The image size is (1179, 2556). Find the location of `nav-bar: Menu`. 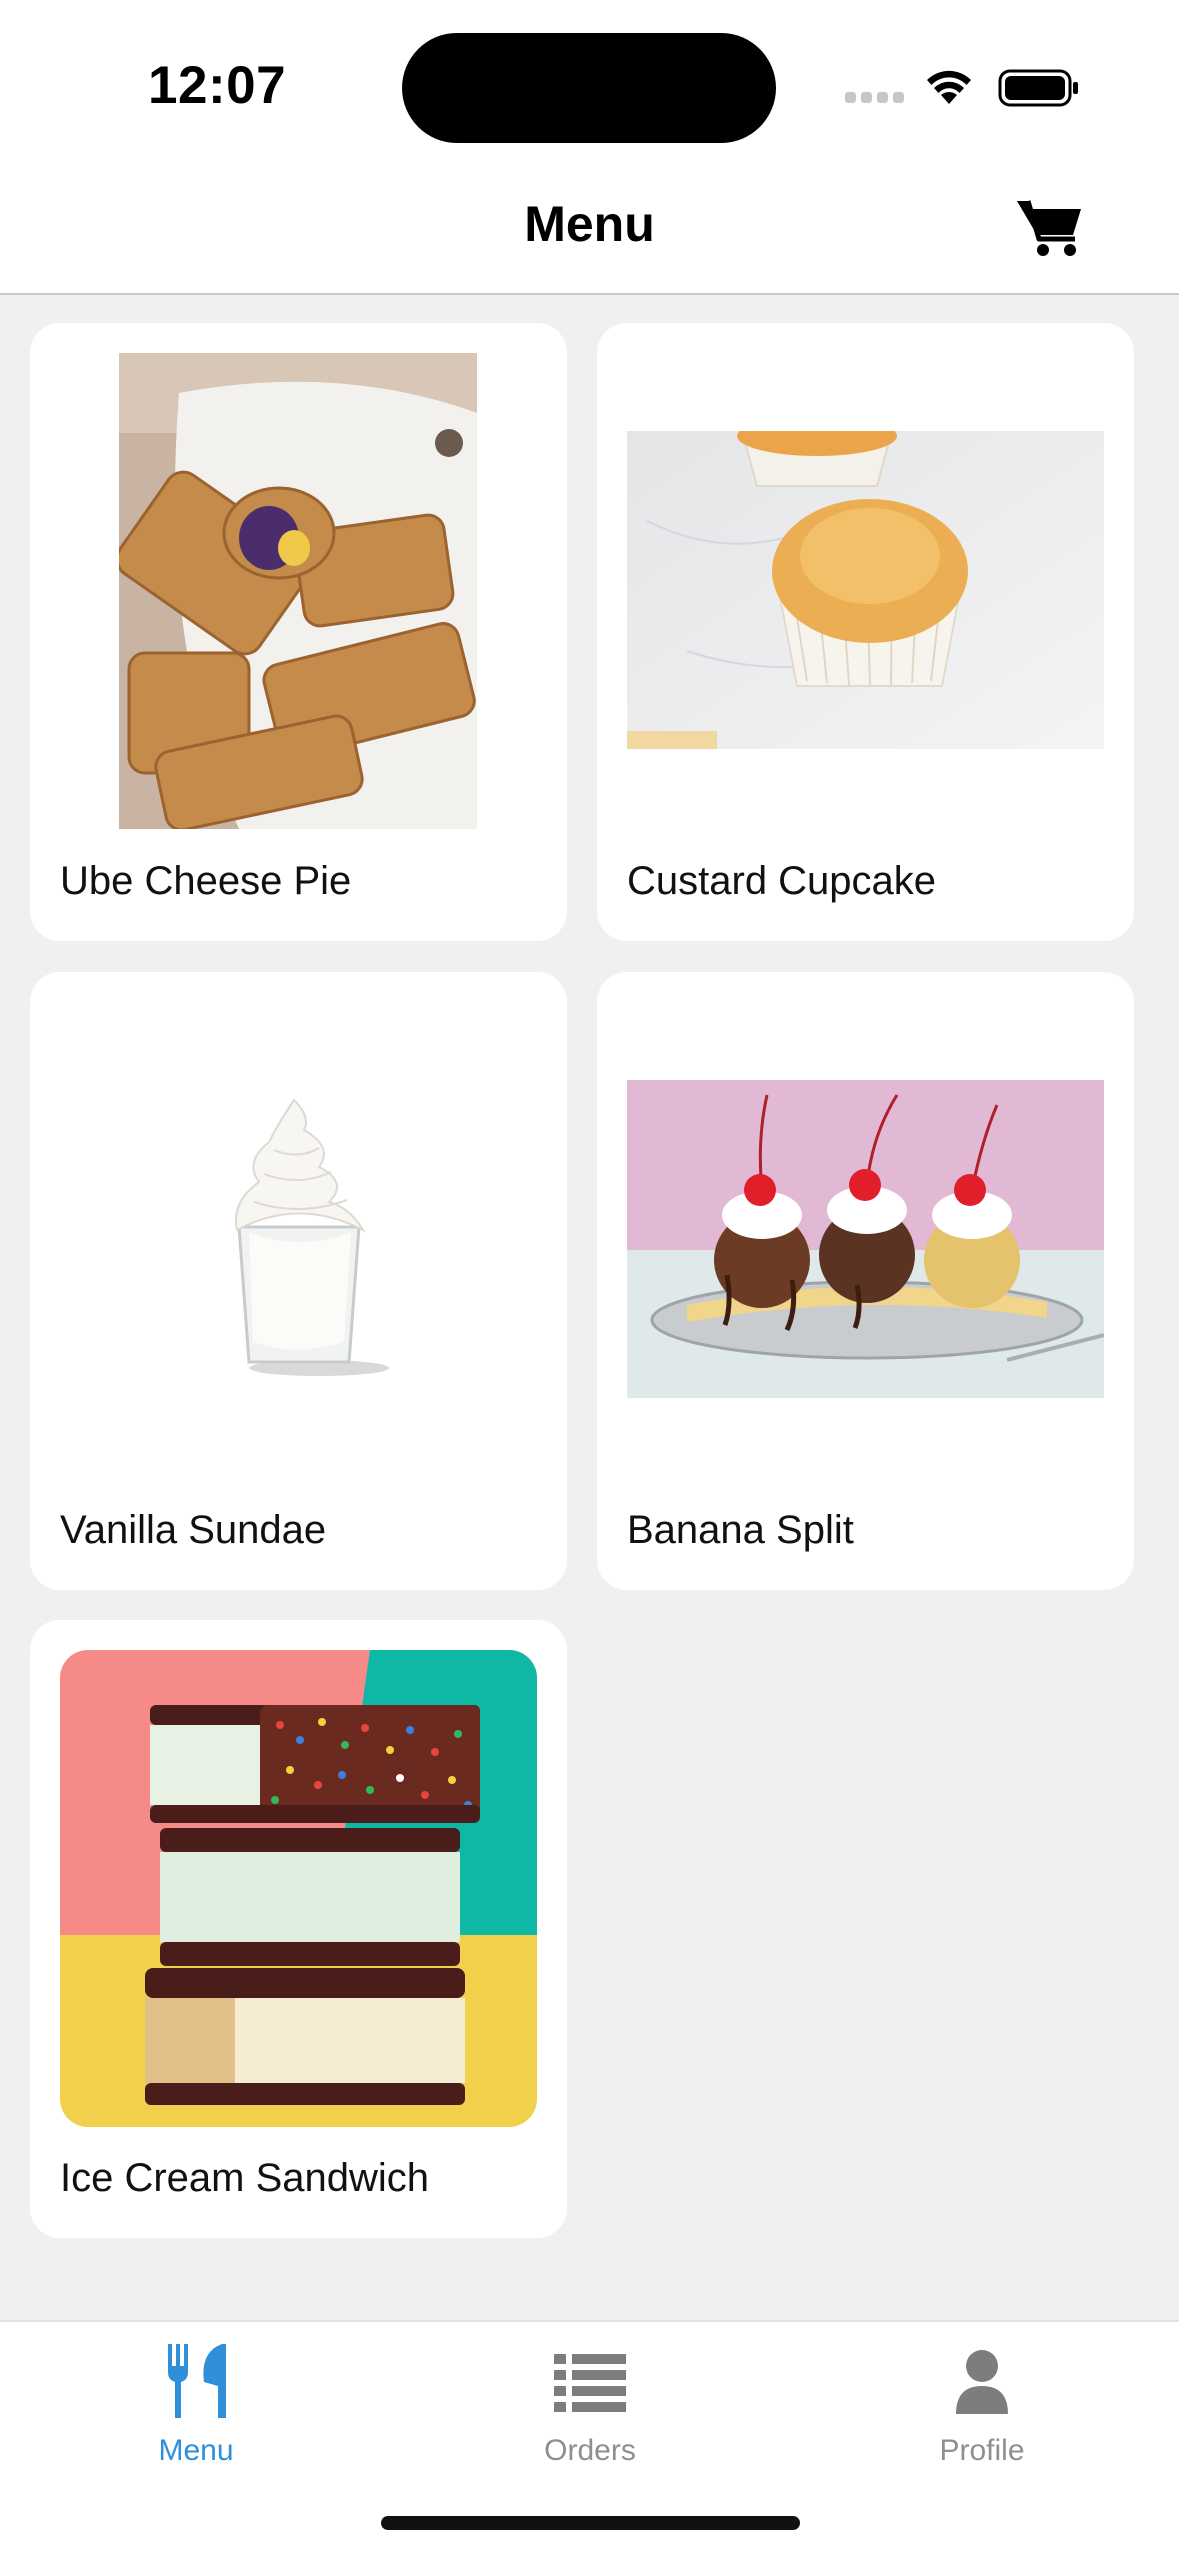

nav-bar: Menu is located at coordinates (589, 230).